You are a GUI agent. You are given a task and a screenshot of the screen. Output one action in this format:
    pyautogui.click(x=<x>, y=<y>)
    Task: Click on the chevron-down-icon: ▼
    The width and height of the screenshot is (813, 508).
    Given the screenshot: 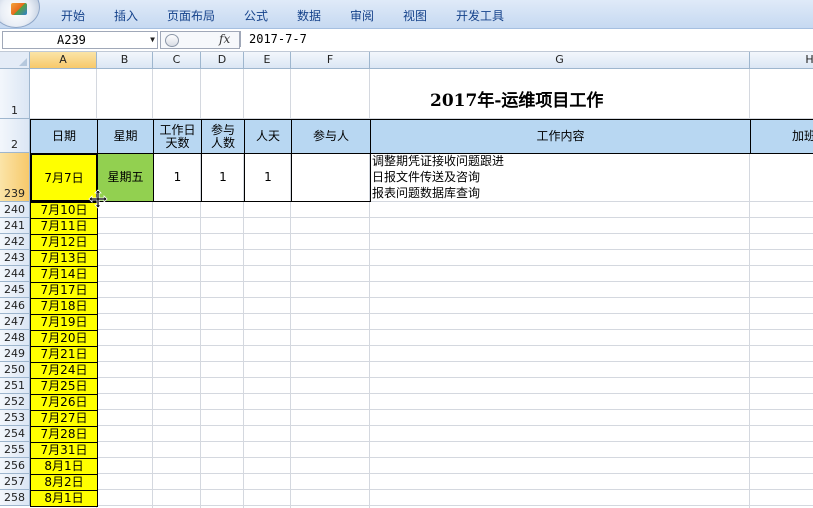 What is the action you would take?
    pyautogui.click(x=152, y=40)
    